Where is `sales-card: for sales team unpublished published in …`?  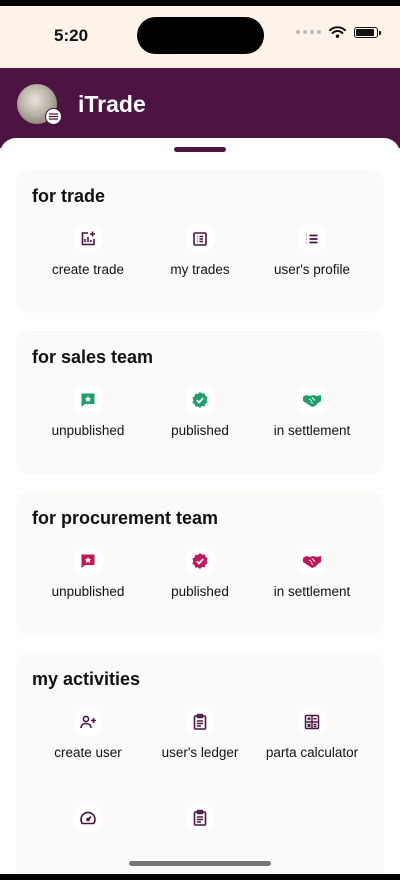 sales-card: for sales team unpublished published in … is located at coordinates (200, 402).